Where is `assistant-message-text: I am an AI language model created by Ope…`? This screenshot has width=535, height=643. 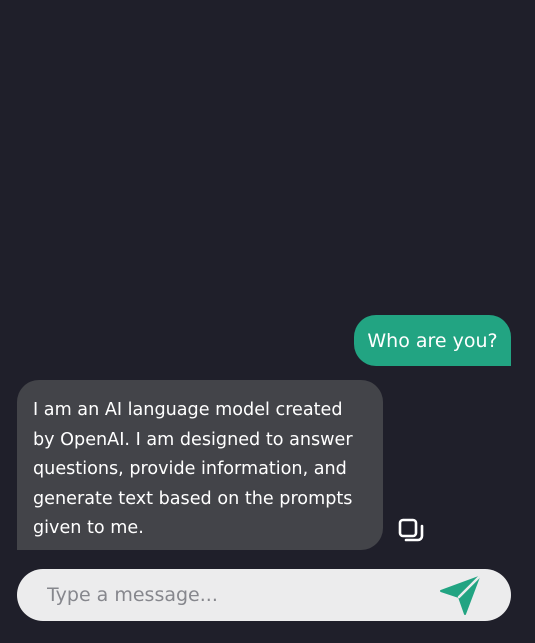
assistant-message-text: I am an AI language model created by Ope… is located at coordinates (193, 469).